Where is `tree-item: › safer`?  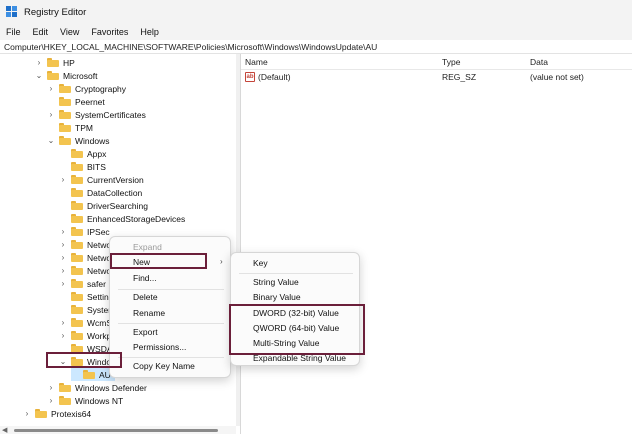 tree-item: › safer is located at coordinates (82, 283).